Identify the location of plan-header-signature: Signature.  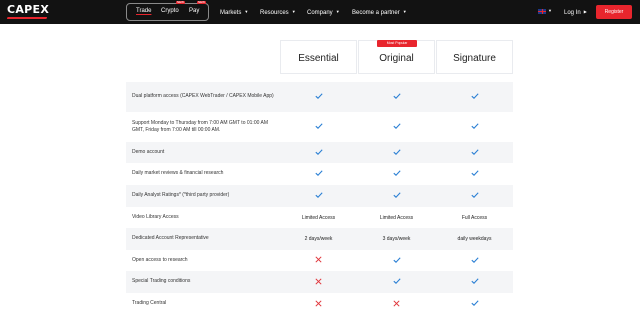
(474, 57).